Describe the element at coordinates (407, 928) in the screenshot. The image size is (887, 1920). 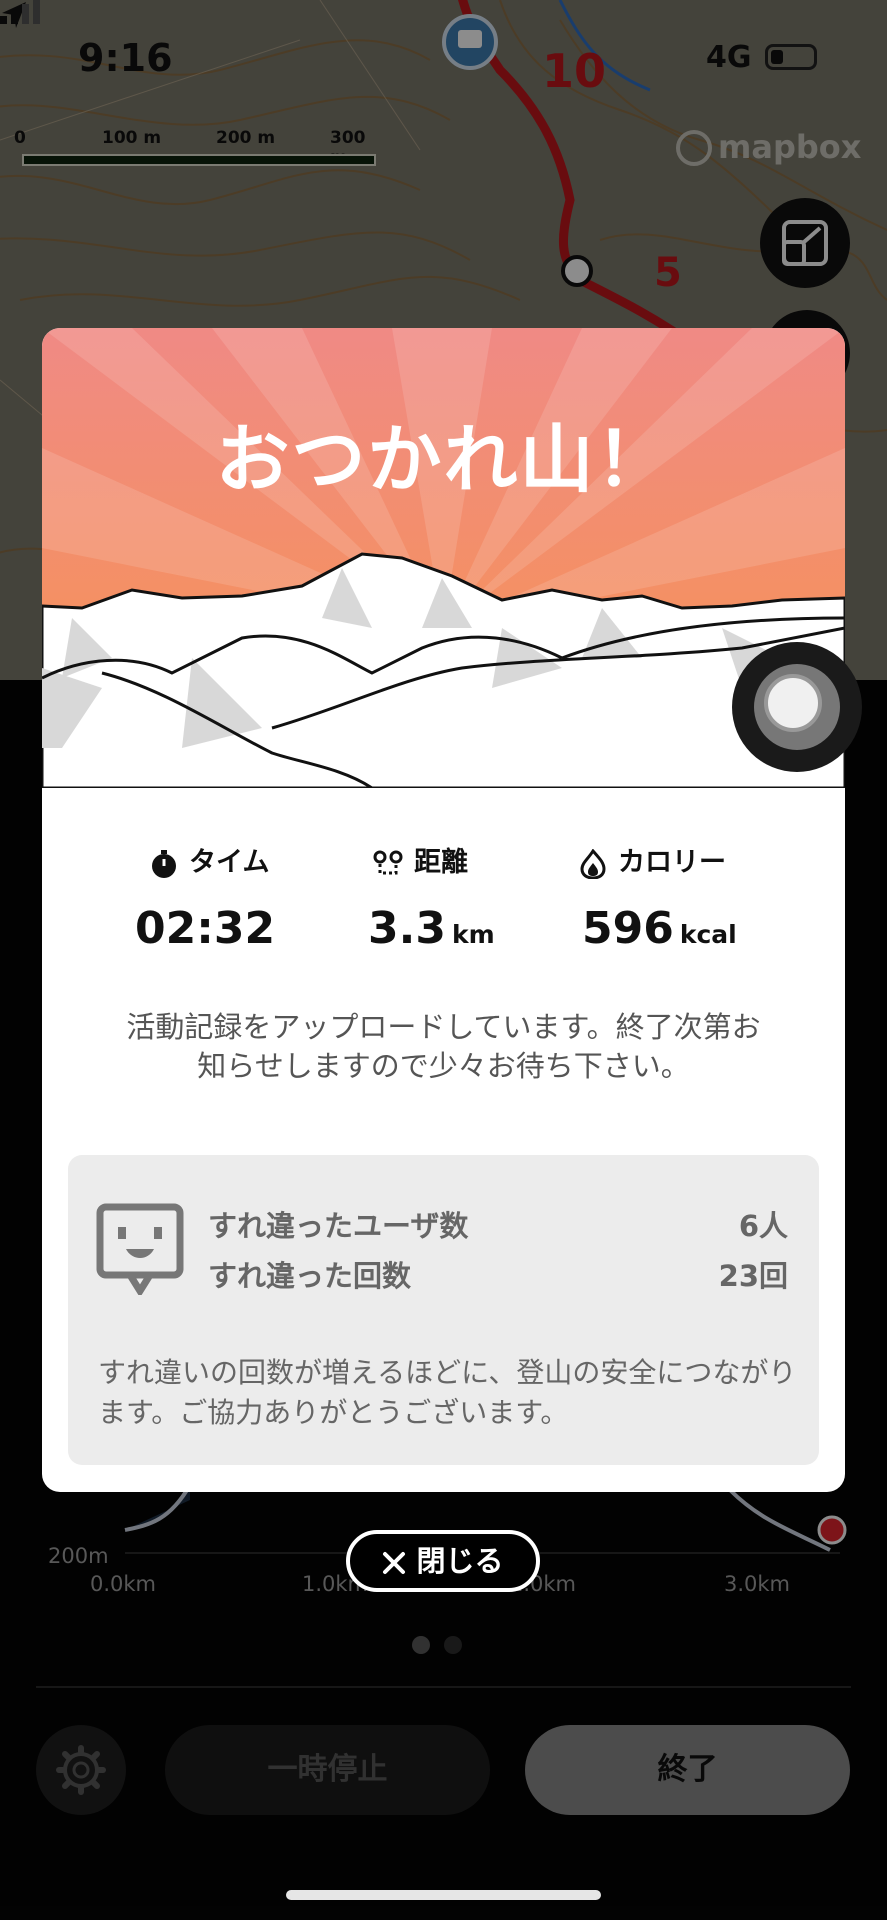
I see `stat-distance-value: 3.3` at that location.